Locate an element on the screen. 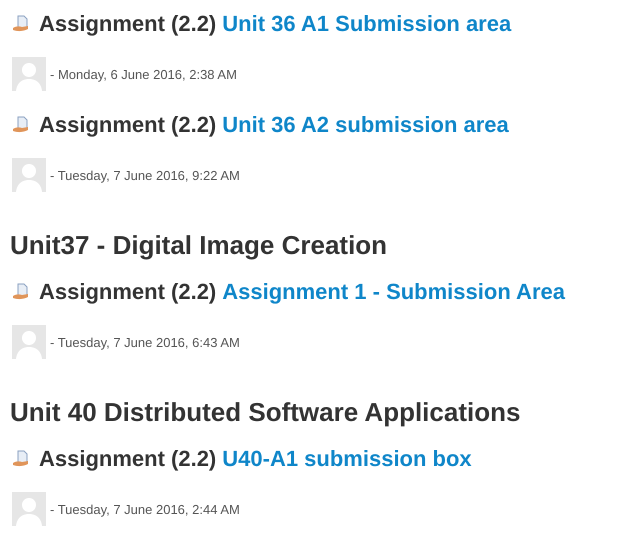  assignment-link: Assignment 1 - Submission Area is located at coordinates (393, 292).